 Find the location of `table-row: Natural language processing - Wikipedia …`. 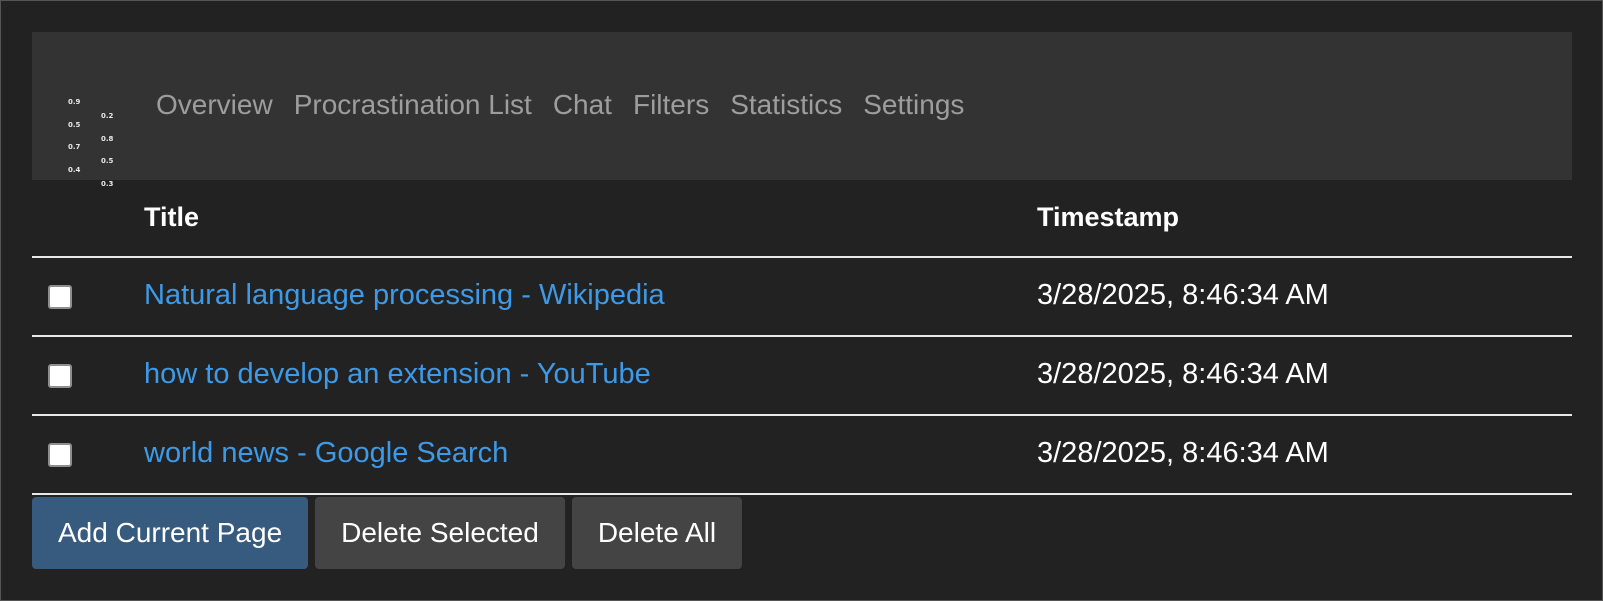

table-row: Natural language processing - Wikipedia … is located at coordinates (802, 297).